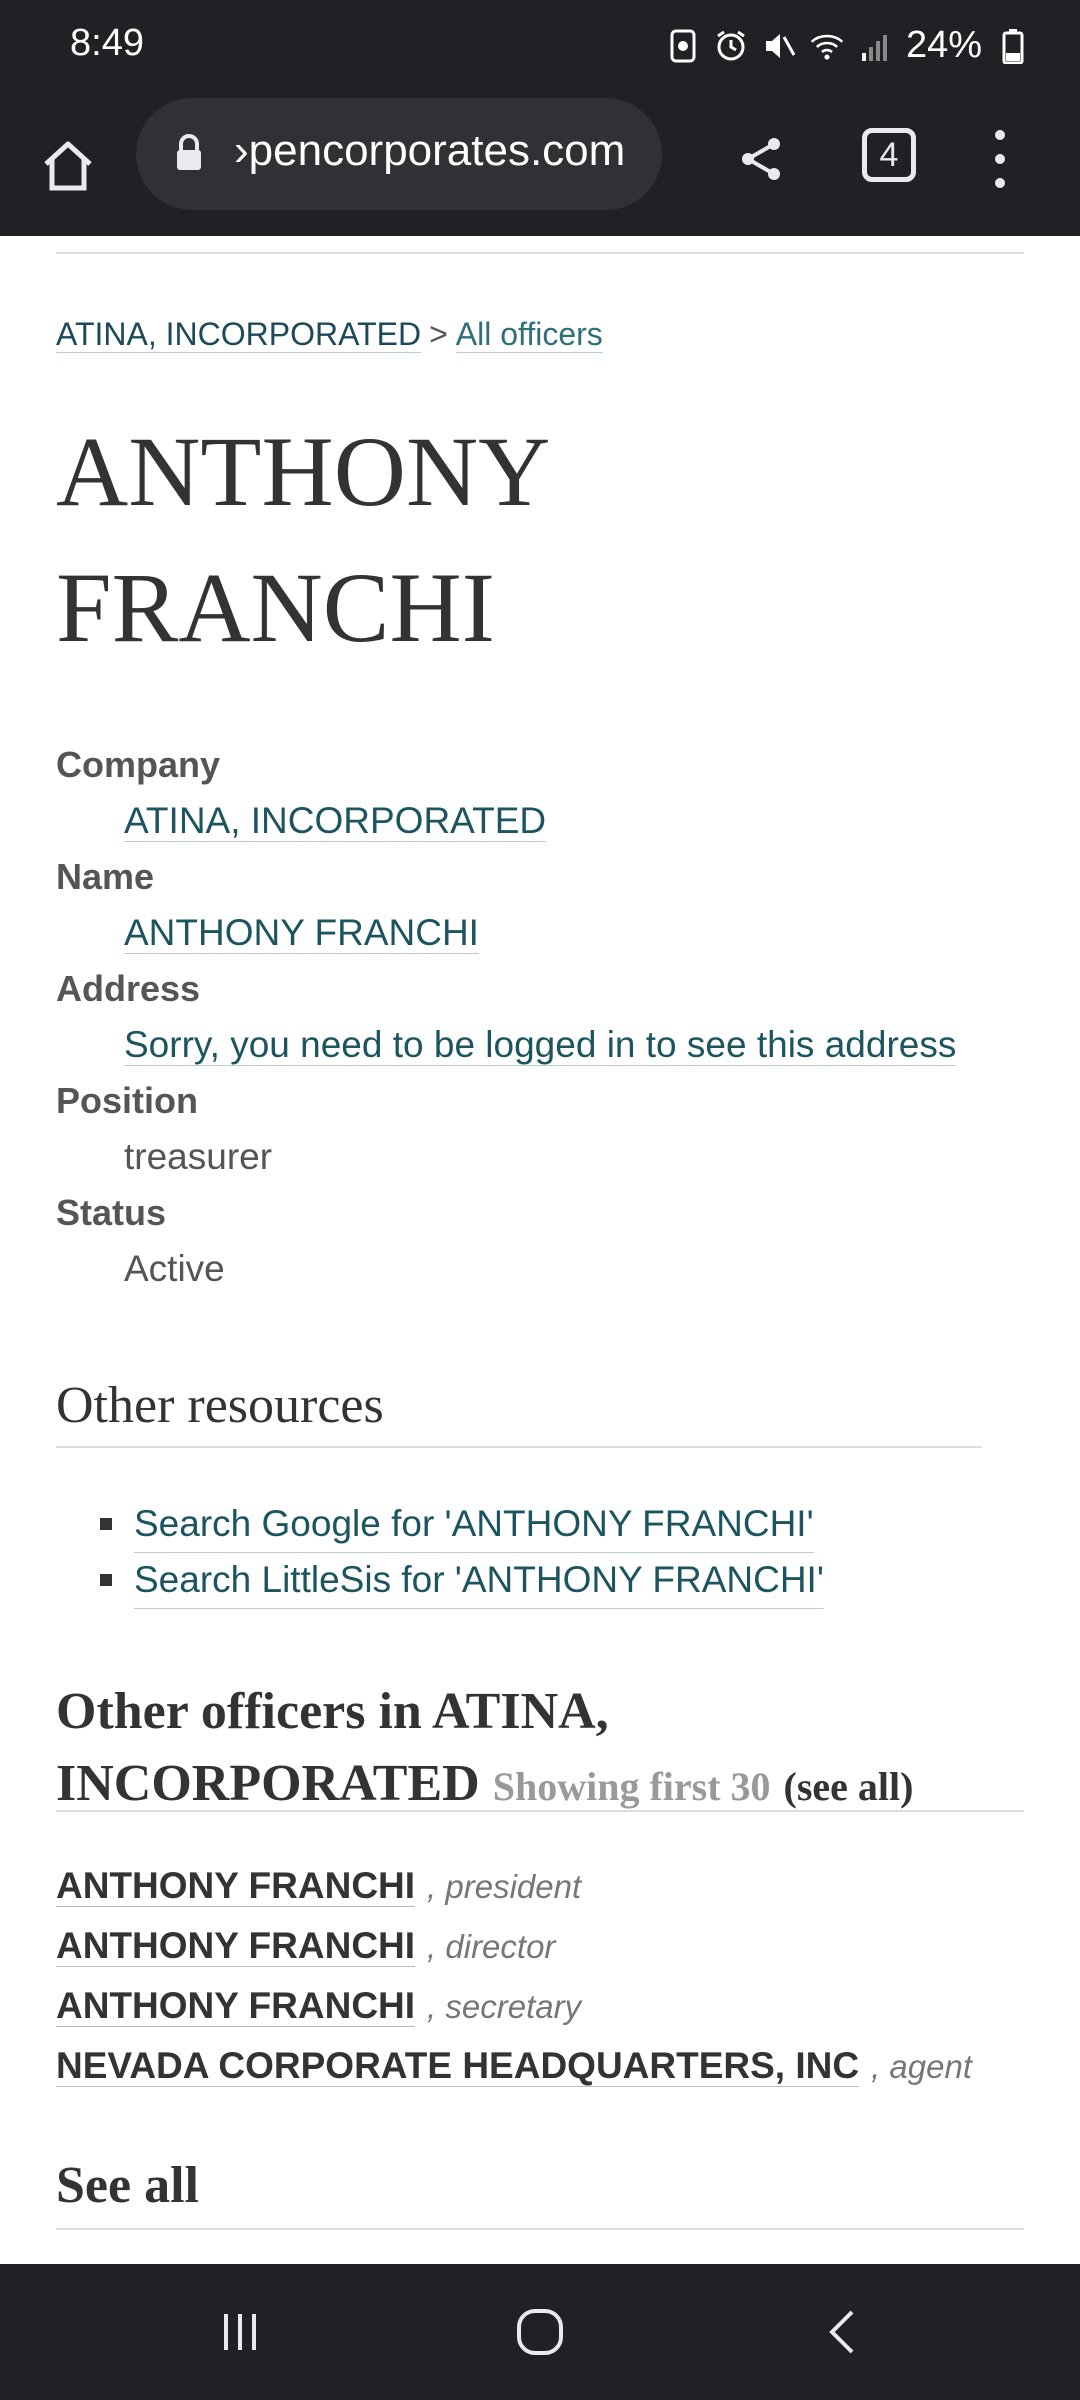  What do you see at coordinates (335, 821) in the screenshot?
I see `company-link: ATINA, INCORPORATED` at bounding box center [335, 821].